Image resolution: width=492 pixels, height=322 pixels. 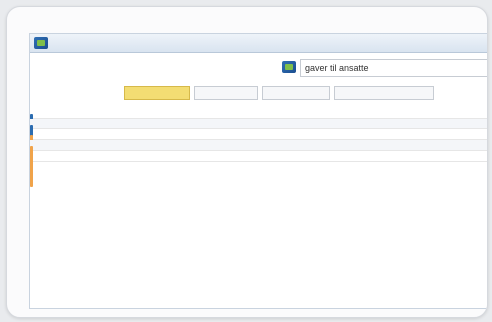 I want to click on tab-all, so click(x=157, y=93).